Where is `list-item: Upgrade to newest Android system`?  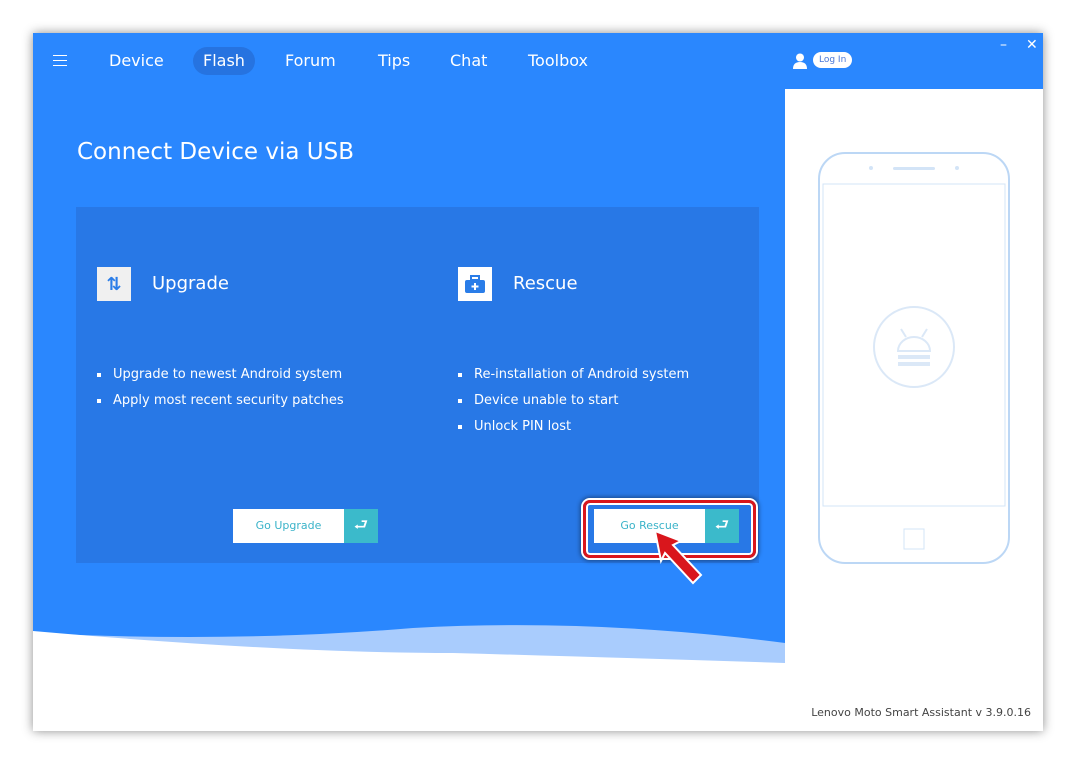
list-item: Upgrade to newest Android system is located at coordinates (220, 380).